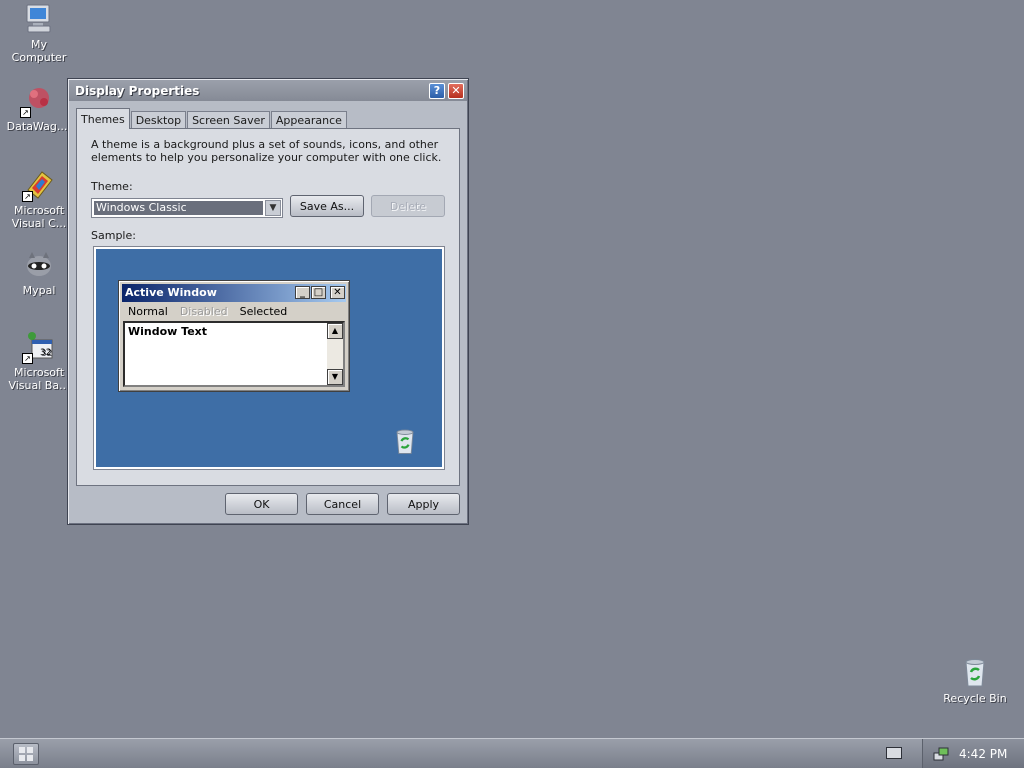 This screenshot has height=768, width=1024. What do you see at coordinates (268, 90) in the screenshot?
I see `window-titlebar: Display Properties ? ✕` at bounding box center [268, 90].